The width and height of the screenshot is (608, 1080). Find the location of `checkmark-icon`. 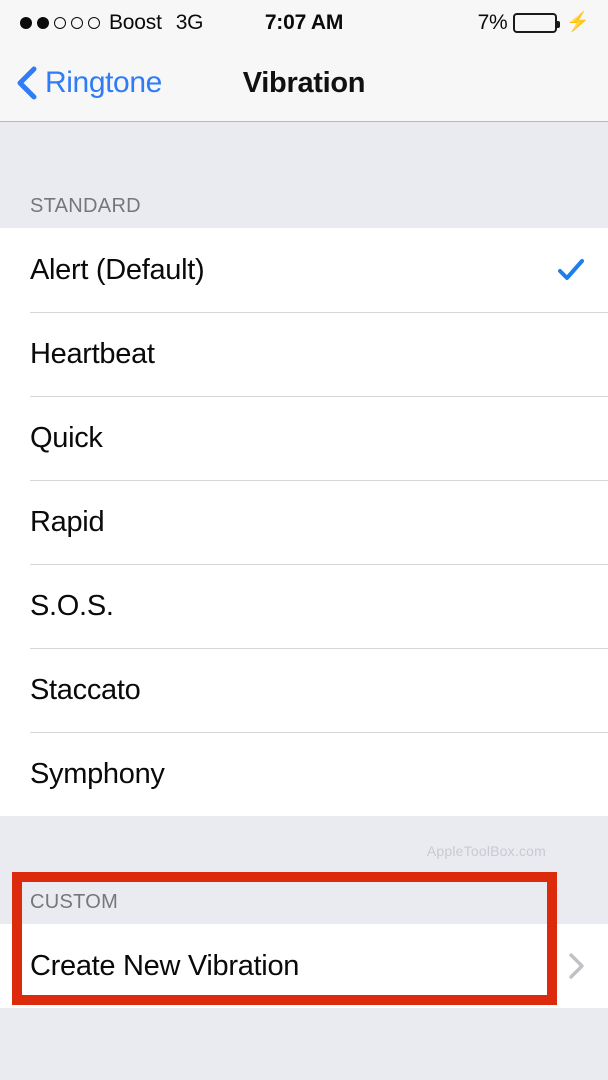

checkmark-icon is located at coordinates (571, 269).